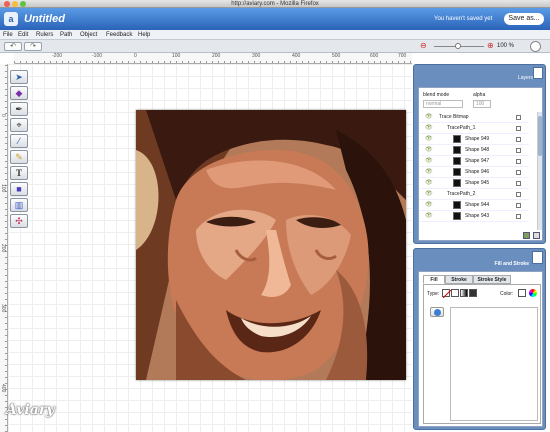  Describe the element at coordinates (474, 183) in the screenshot. I see `layer-row: 👁 Shape 945` at that location.